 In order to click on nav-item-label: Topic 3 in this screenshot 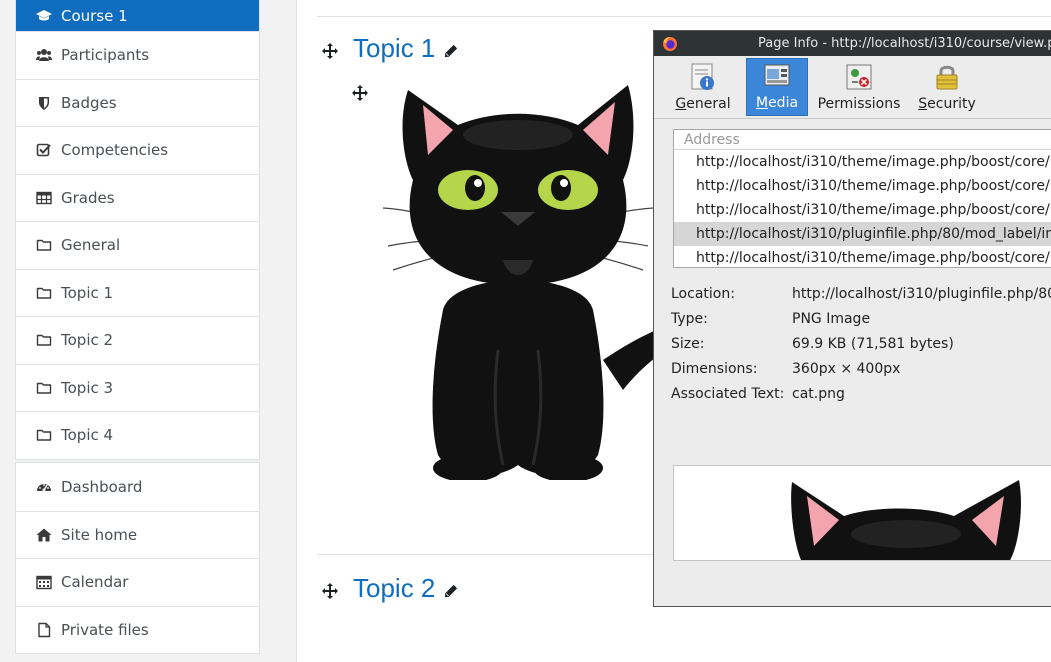, I will do `click(87, 387)`.